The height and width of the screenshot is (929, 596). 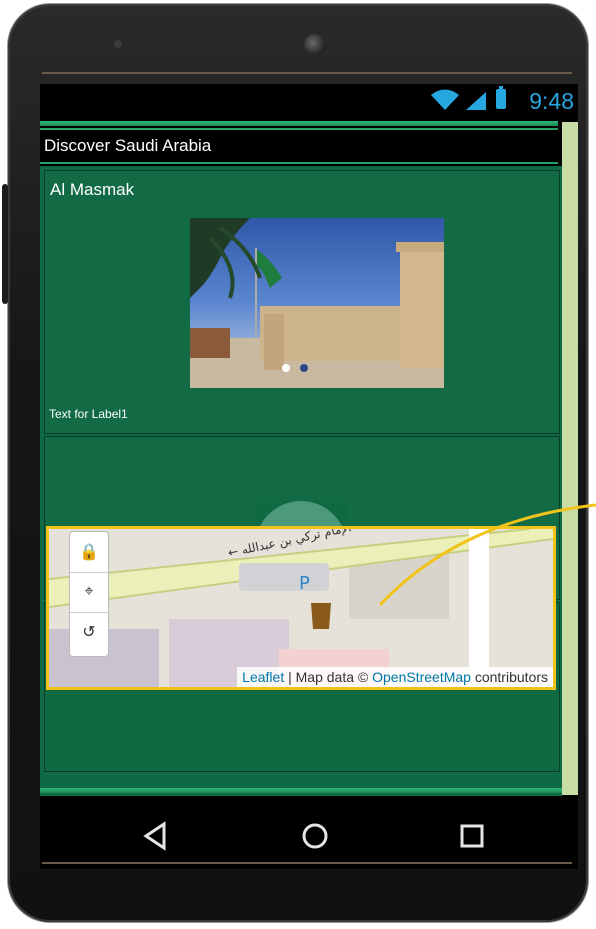 I want to click on callout-line, so click(x=487, y=555).